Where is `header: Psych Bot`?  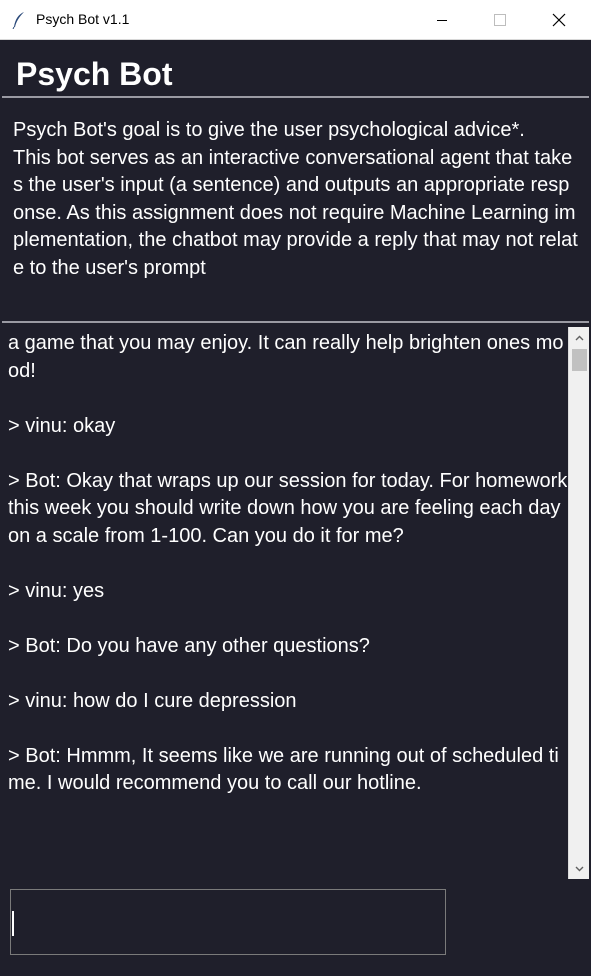
header: Psych Bot is located at coordinates (295, 68).